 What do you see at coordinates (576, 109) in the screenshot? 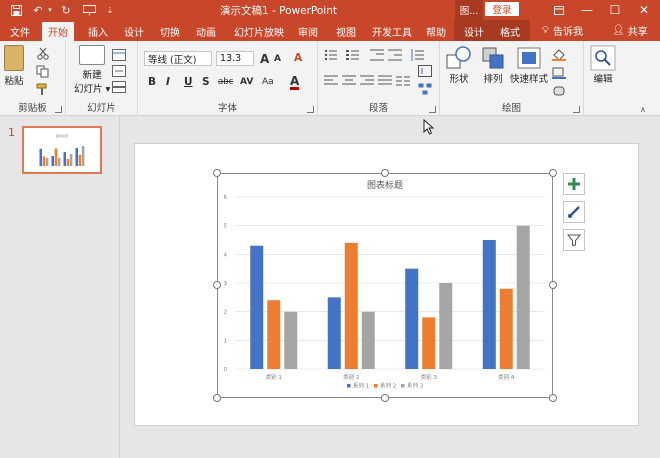
I see `drawing-launcher-icon` at bounding box center [576, 109].